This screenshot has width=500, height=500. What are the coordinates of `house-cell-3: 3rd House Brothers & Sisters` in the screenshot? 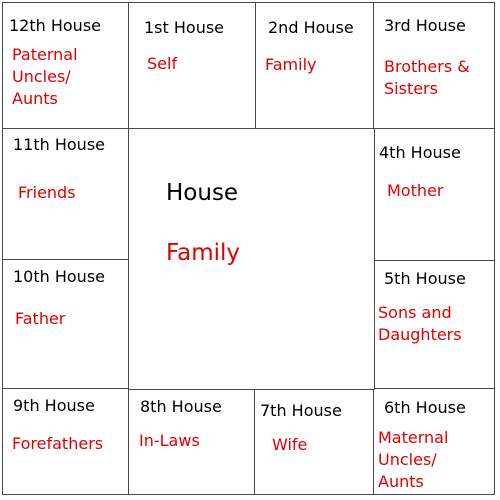 It's located at (434, 66).